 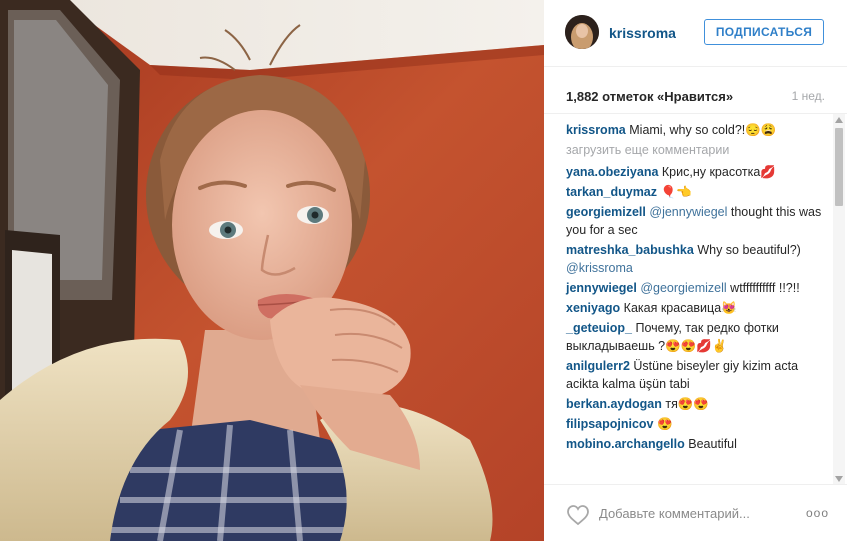 I want to click on comment-username: tarkan_duymaz, so click(x=611, y=192).